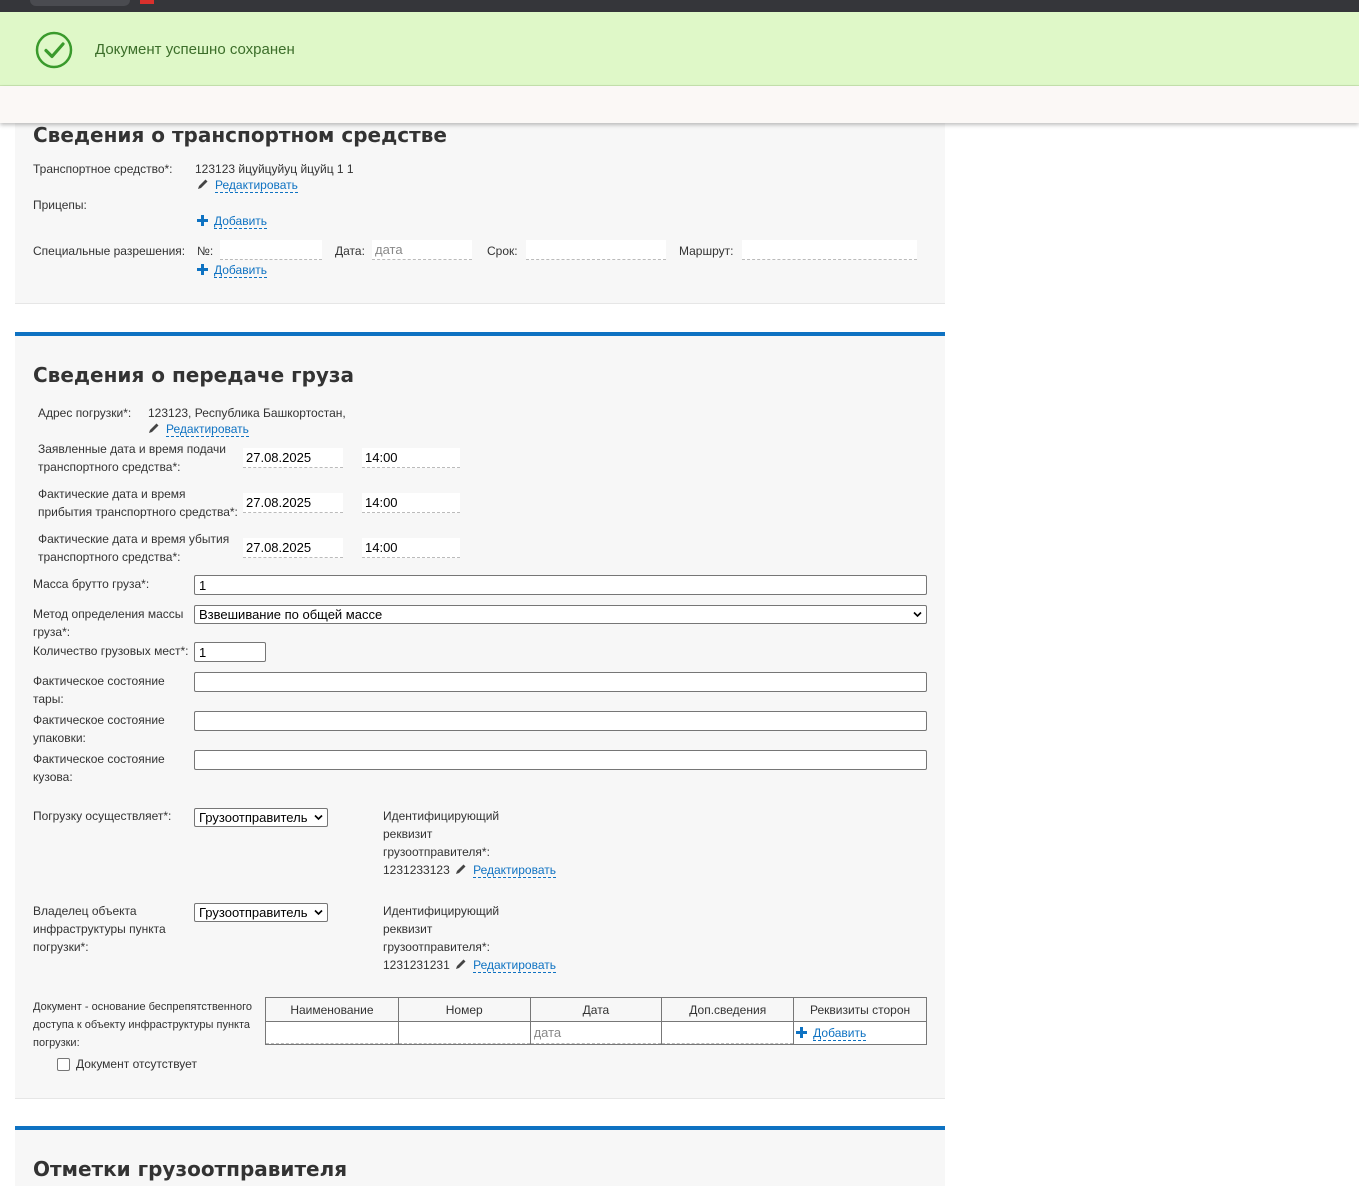 This screenshot has width=1359, height=1186. What do you see at coordinates (103, 169) in the screenshot?
I see `vehicle-label: Транспортное средство*:` at bounding box center [103, 169].